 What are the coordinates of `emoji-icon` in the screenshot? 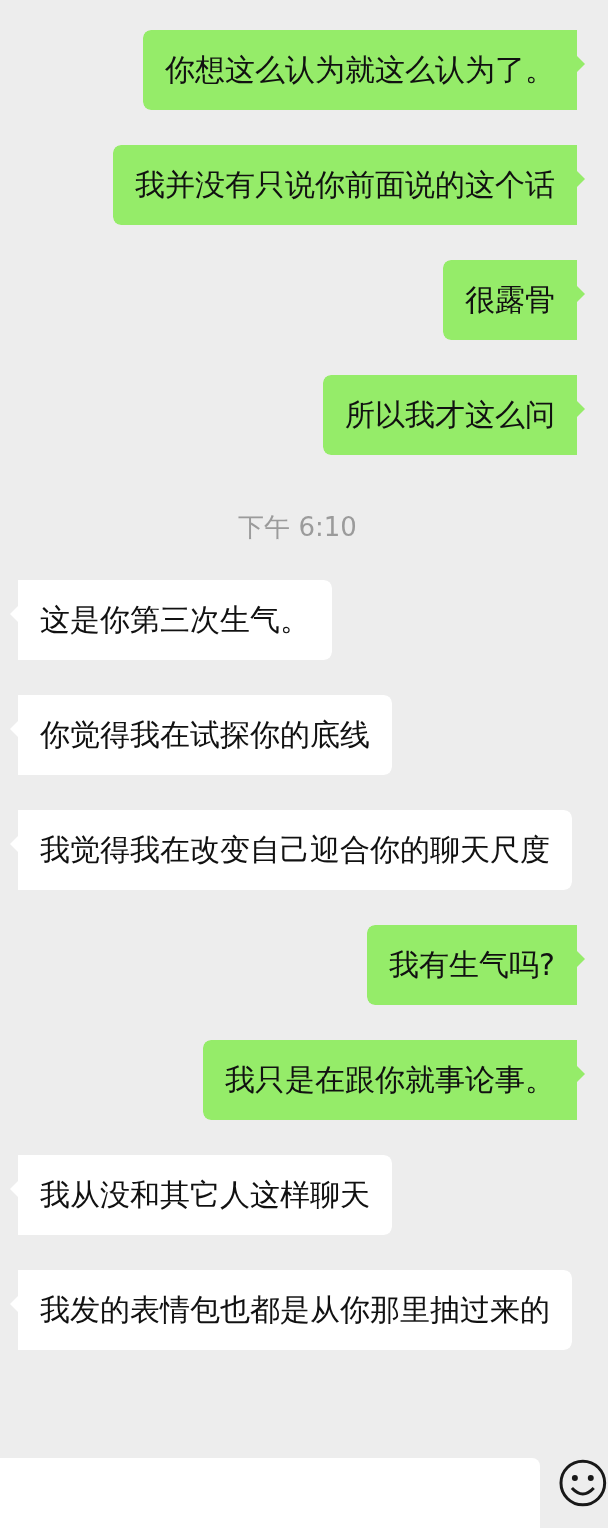 It's located at (583, 1483).